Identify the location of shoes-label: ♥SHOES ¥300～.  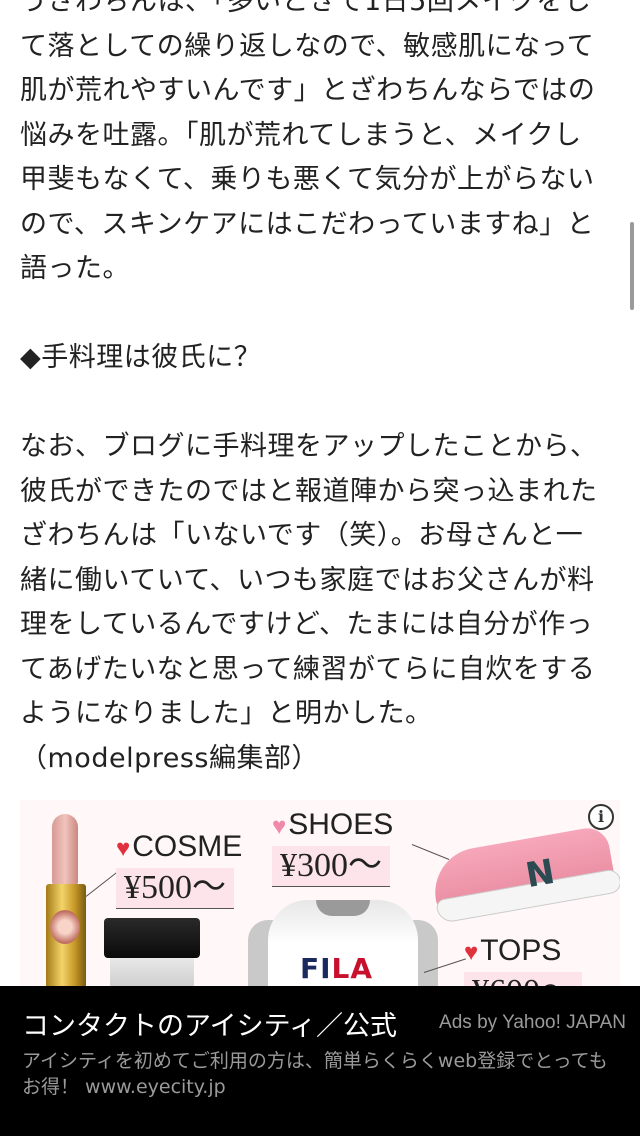
(332, 847).